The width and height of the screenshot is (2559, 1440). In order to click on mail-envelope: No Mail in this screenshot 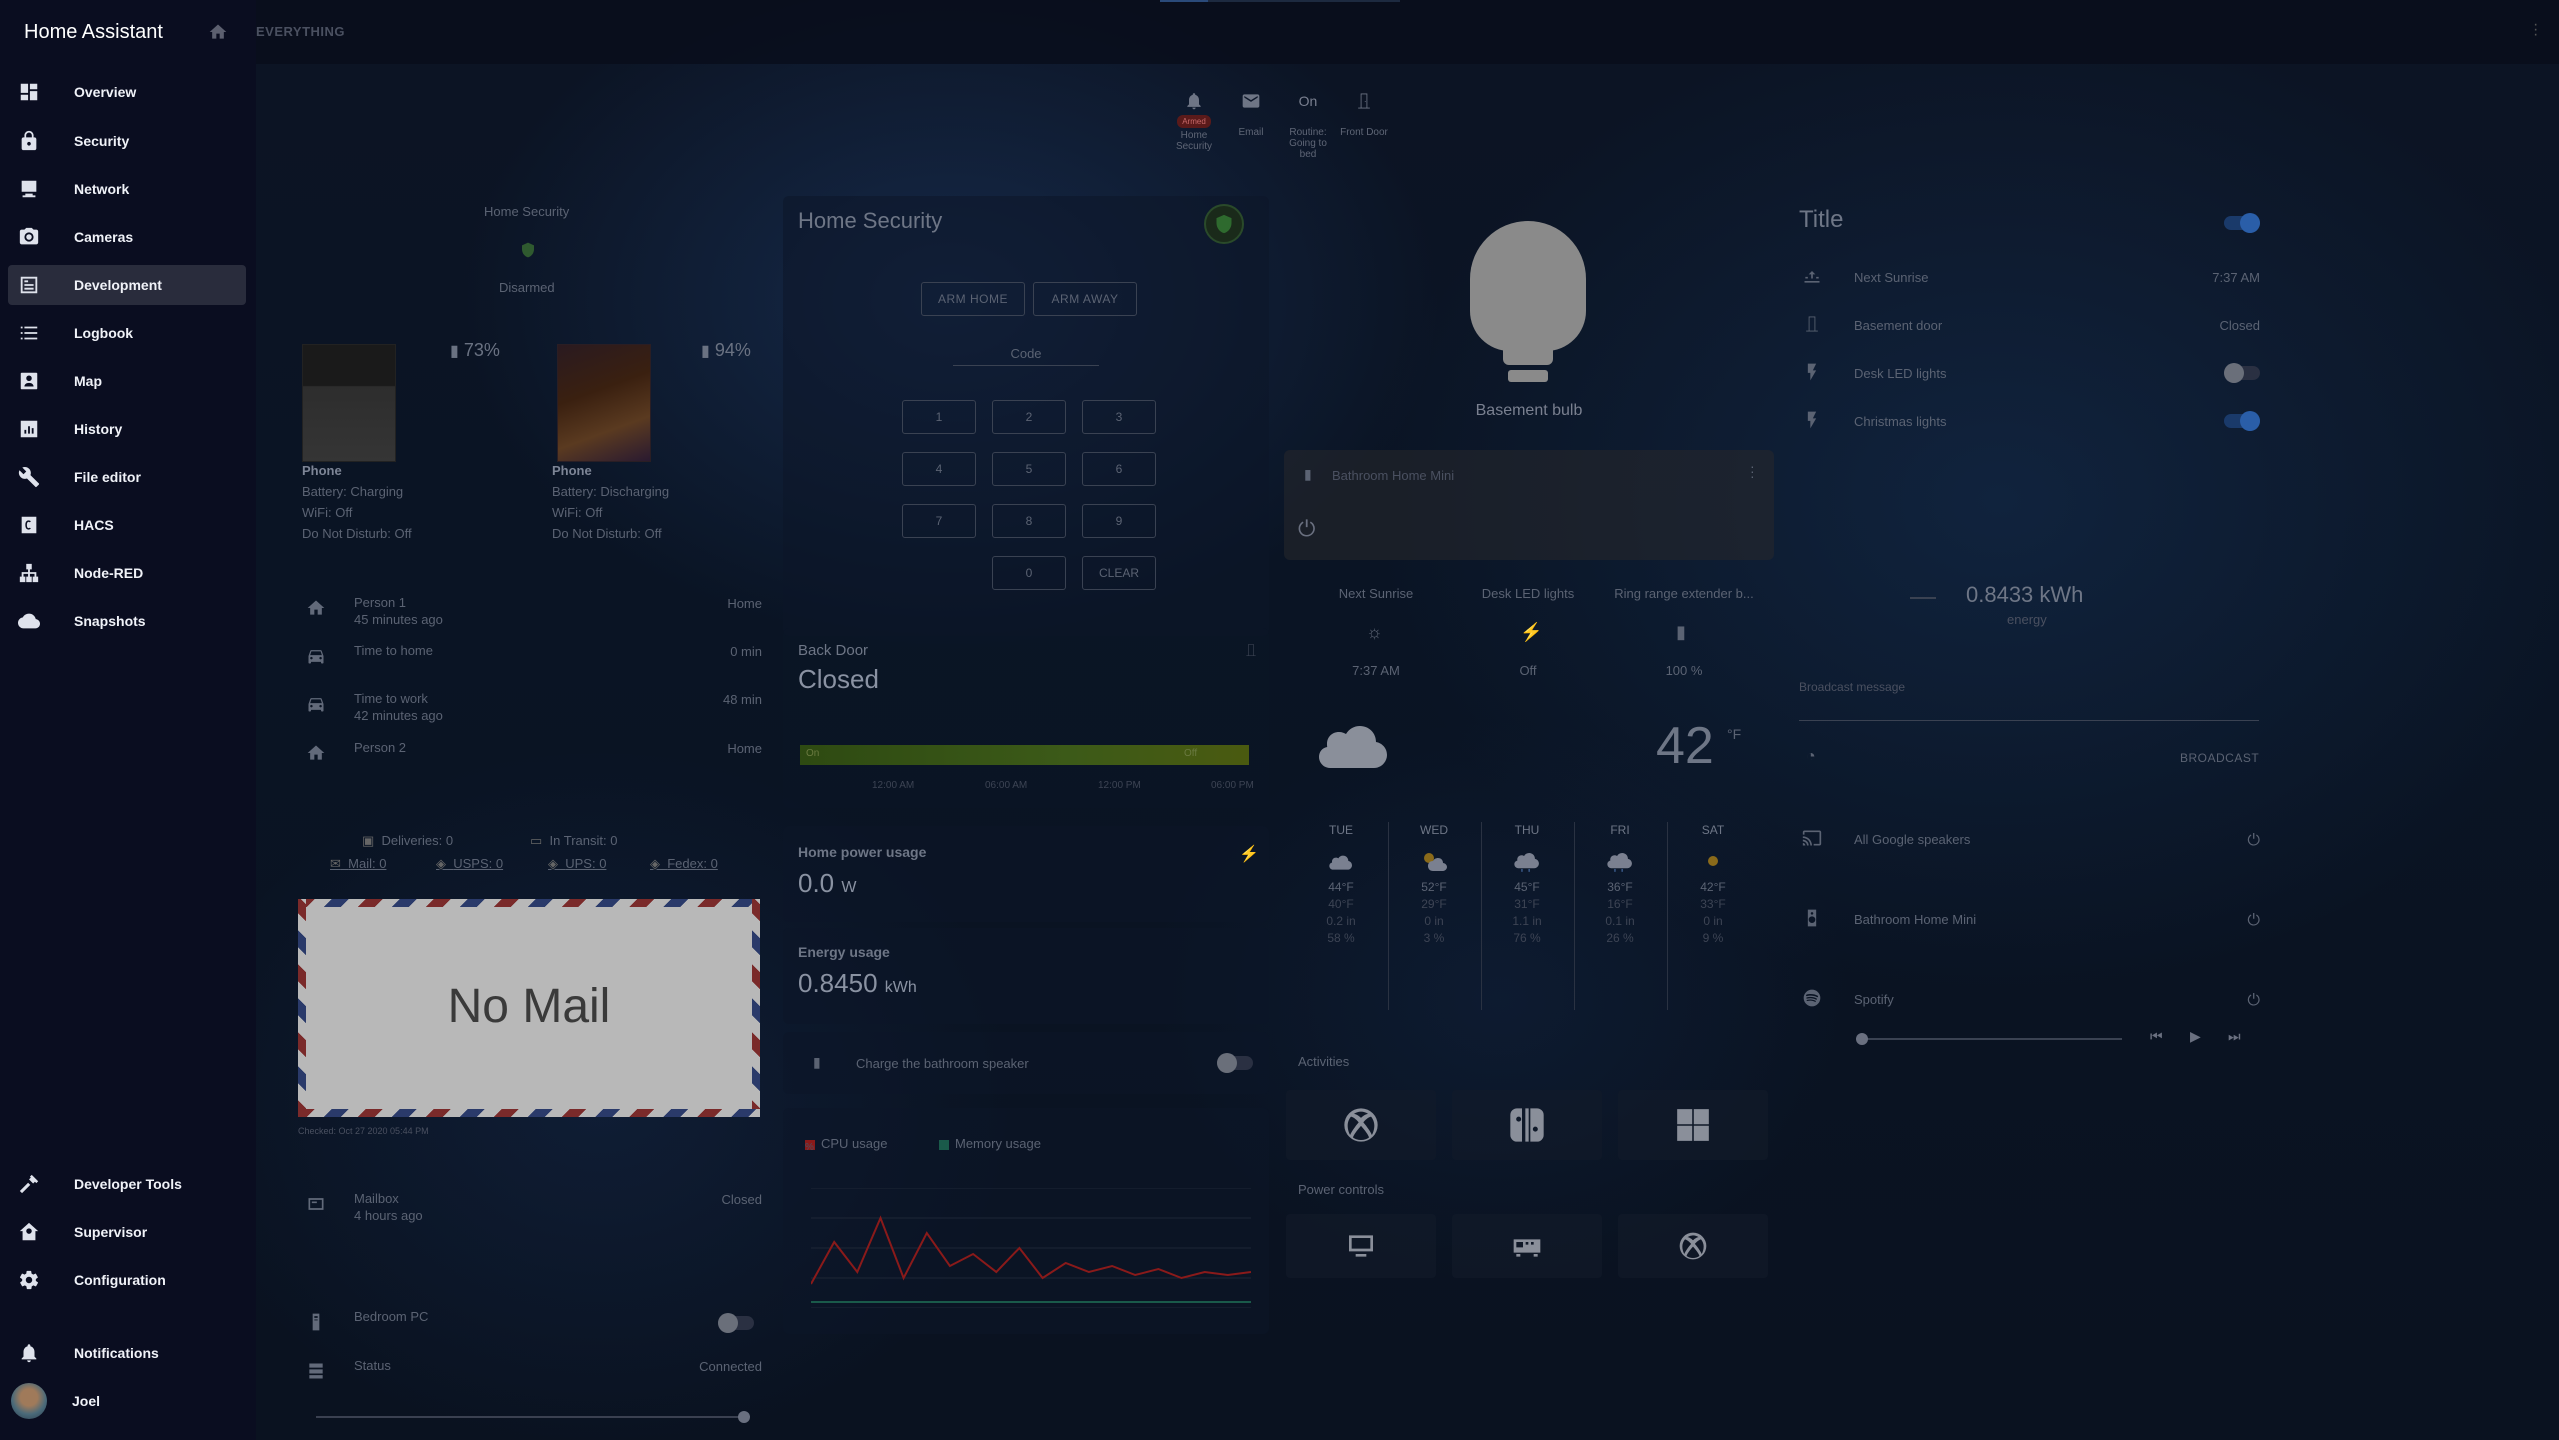, I will do `click(529, 1008)`.